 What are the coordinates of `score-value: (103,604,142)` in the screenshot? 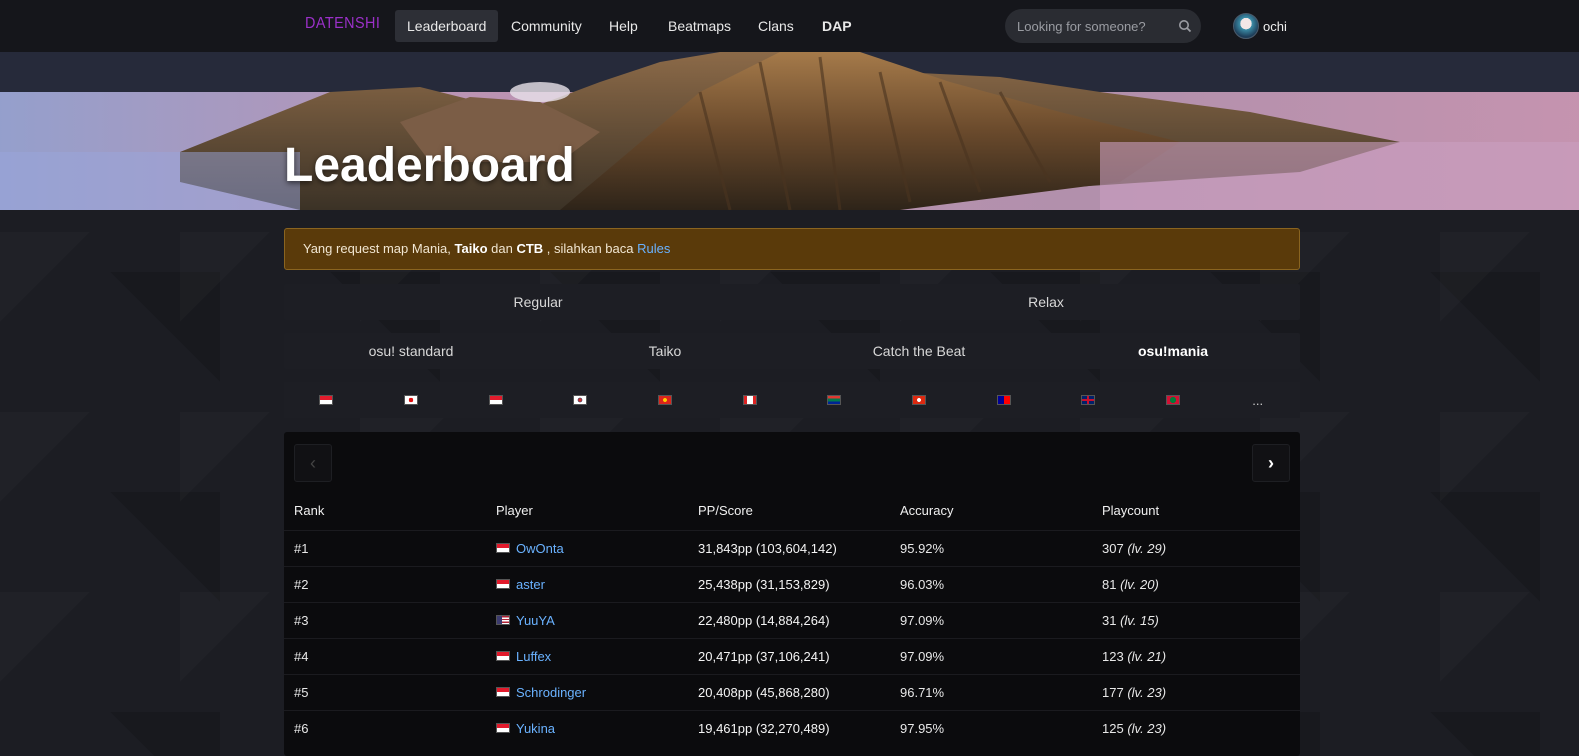 It's located at (794, 548).